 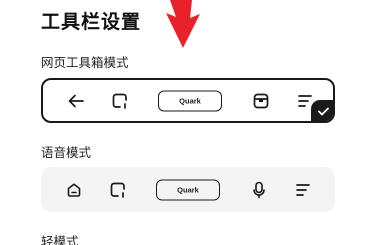 What do you see at coordinates (259, 189) in the screenshot?
I see `microphone-icon` at bounding box center [259, 189].